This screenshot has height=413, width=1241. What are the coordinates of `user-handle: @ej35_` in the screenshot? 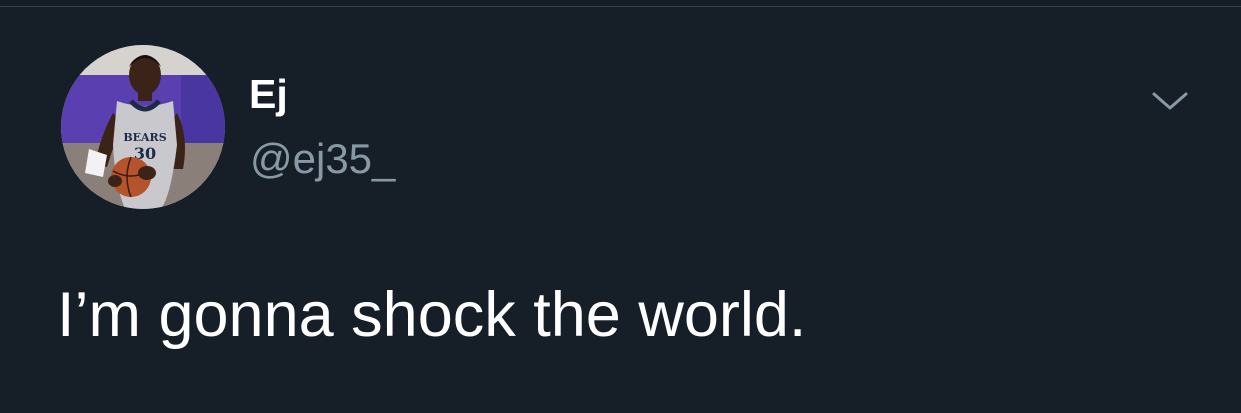 It's located at (322, 159).